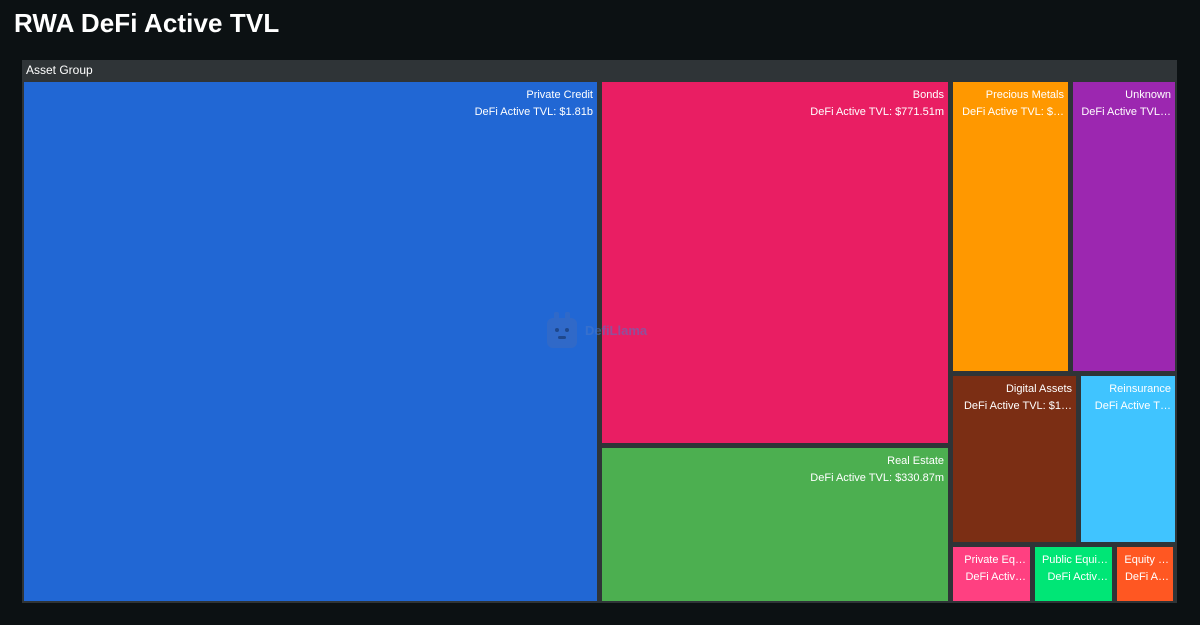 The height and width of the screenshot is (625, 1200). I want to click on tile-name-unknown: Unknown, so click(1148, 95).